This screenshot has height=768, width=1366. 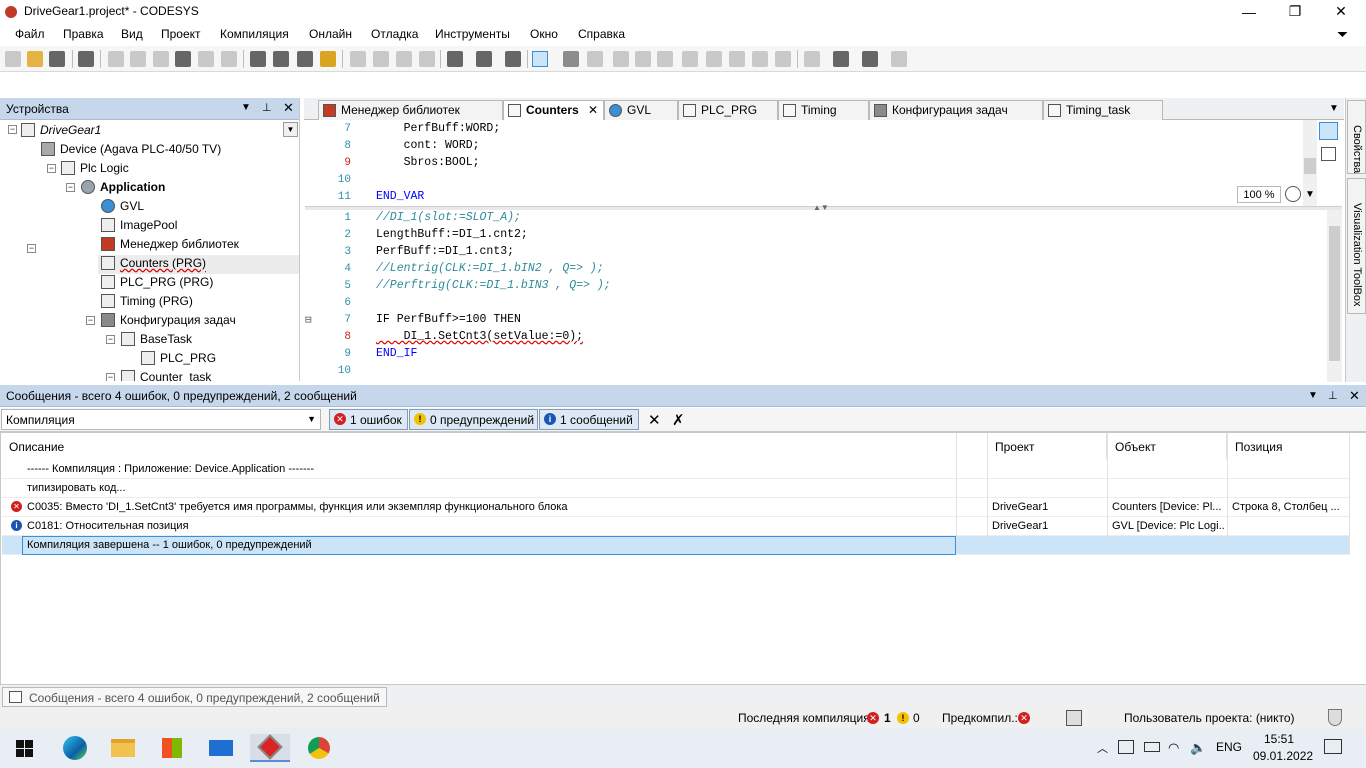 What do you see at coordinates (157, 283) in the screenshot?
I see `tree-item-plc-prg: PLC_PRG (PRG)` at bounding box center [157, 283].